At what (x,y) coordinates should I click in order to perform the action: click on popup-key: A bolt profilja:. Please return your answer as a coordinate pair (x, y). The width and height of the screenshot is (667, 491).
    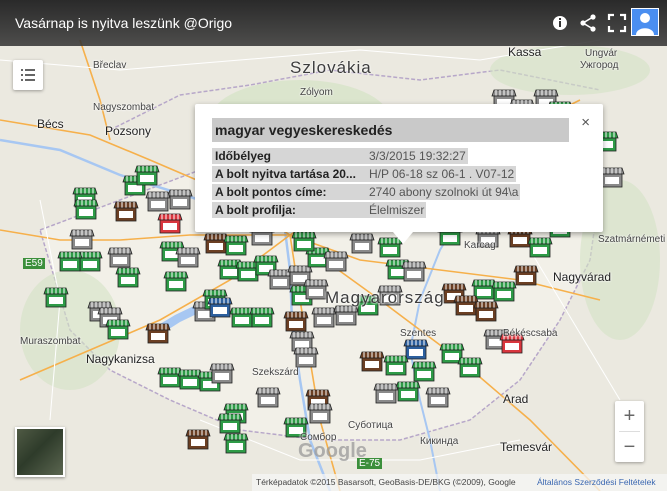
    Looking at the image, I should click on (288, 210).